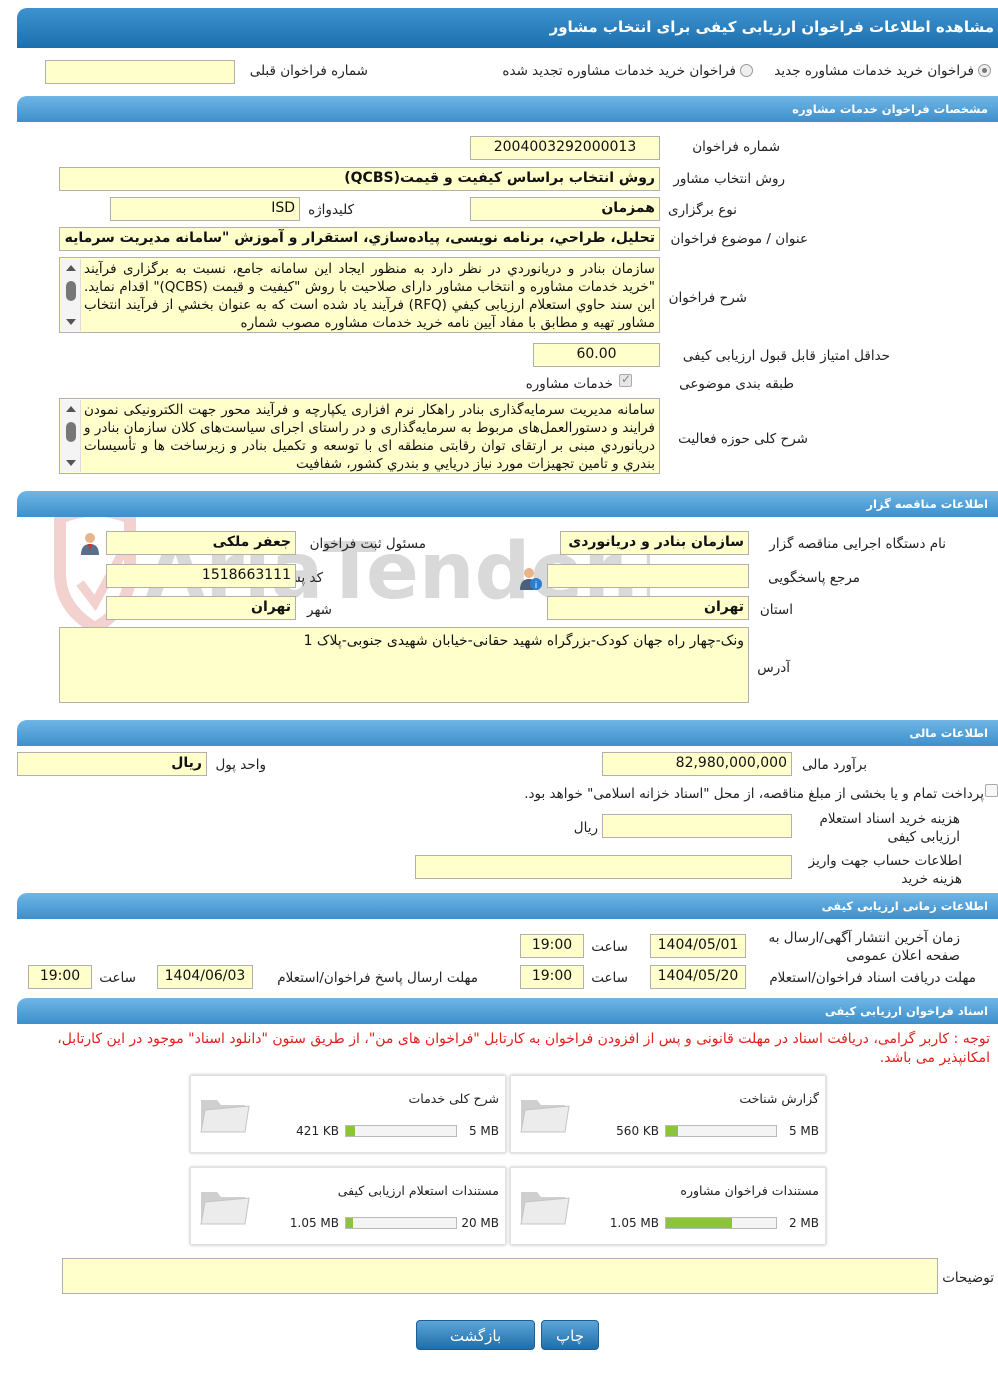 The image size is (998, 1378). What do you see at coordinates (749, 1190) in the screenshot?
I see `document-name: مستندات فراخوان مشاوره` at bounding box center [749, 1190].